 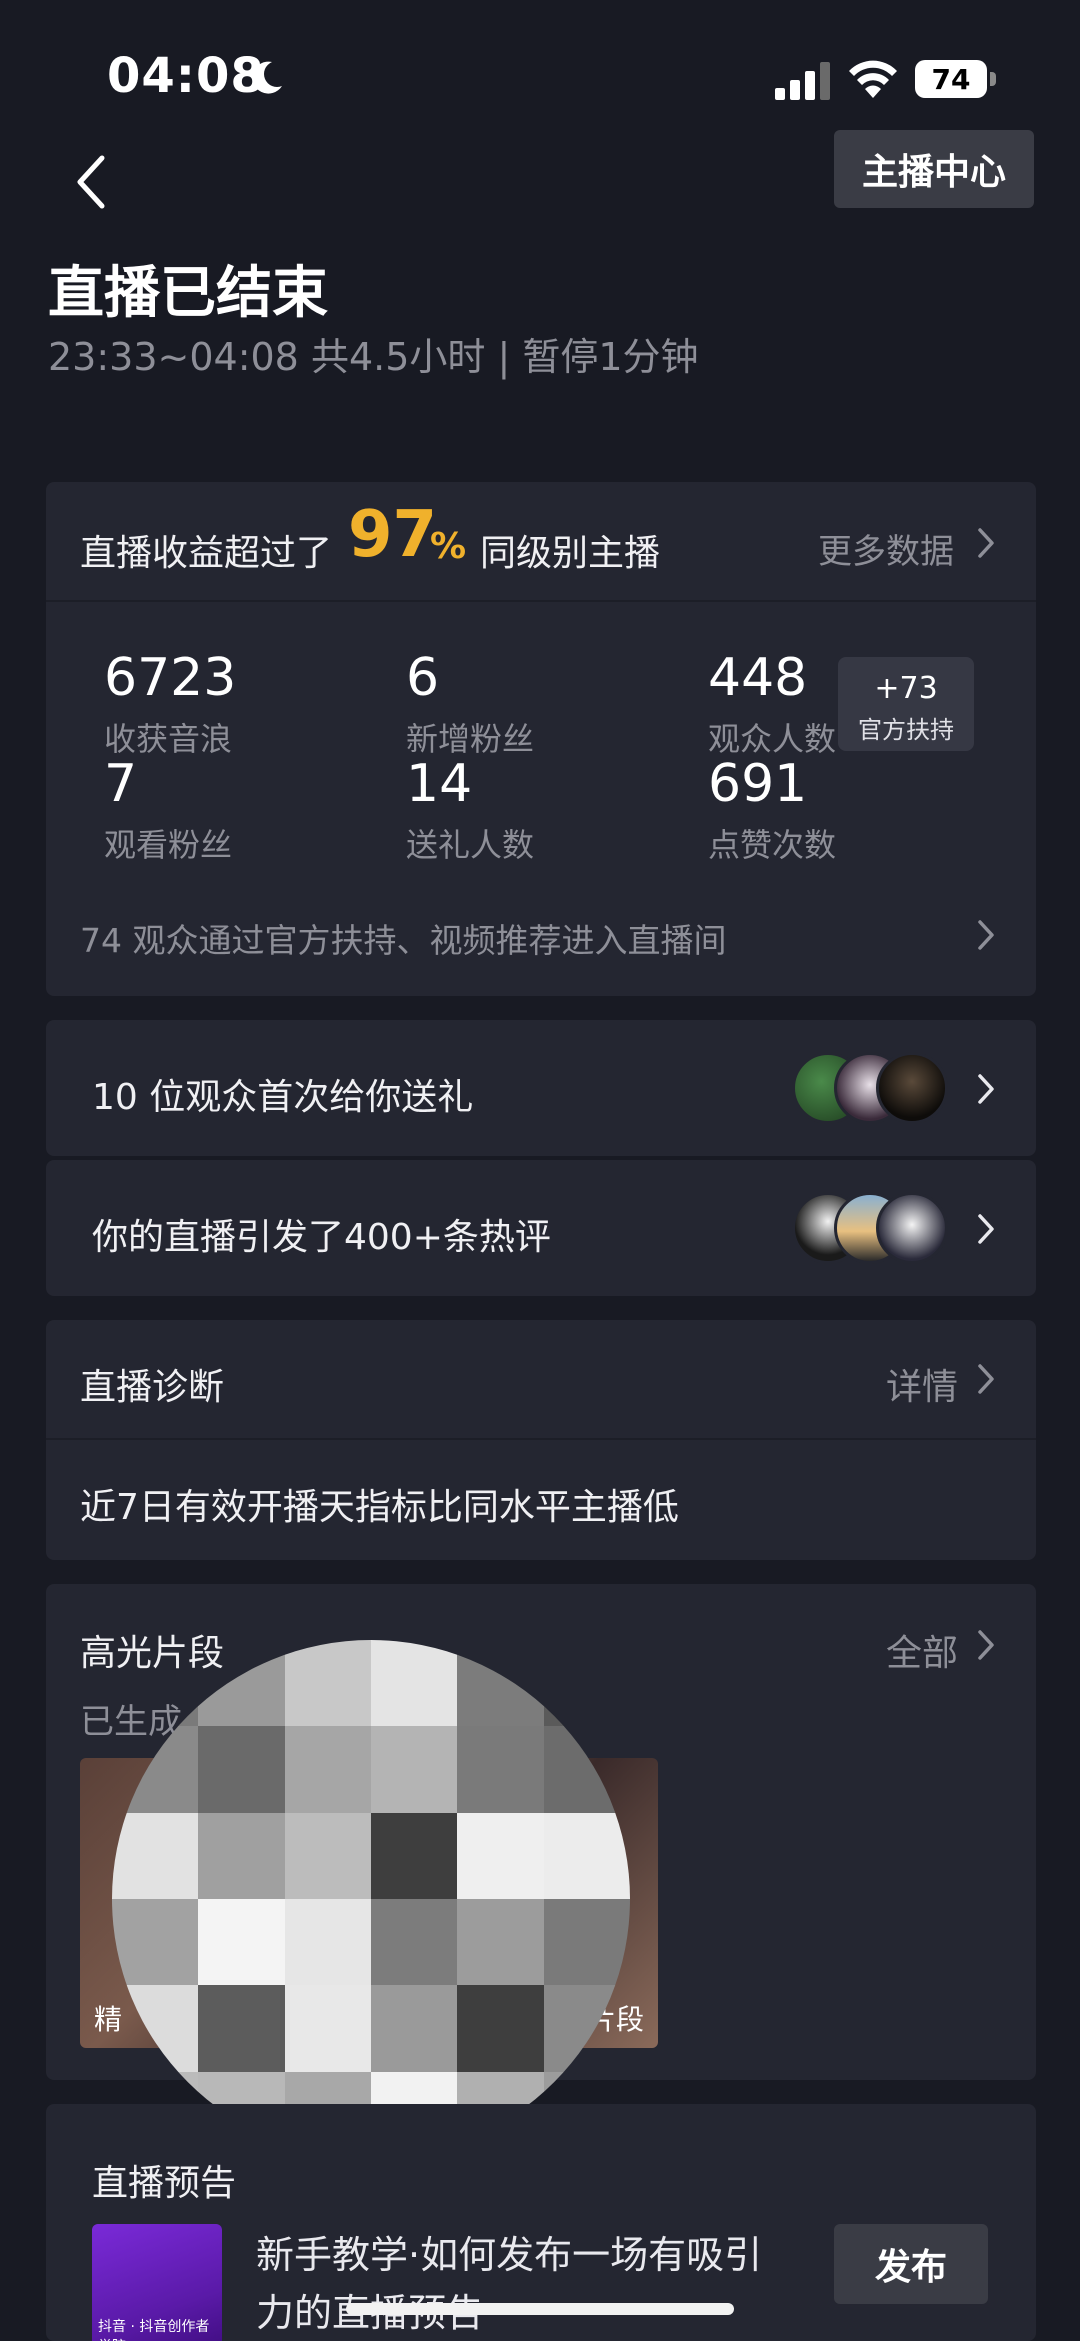 What do you see at coordinates (934, 169) in the screenshot?
I see `streamer-center-button: 主播中心` at bounding box center [934, 169].